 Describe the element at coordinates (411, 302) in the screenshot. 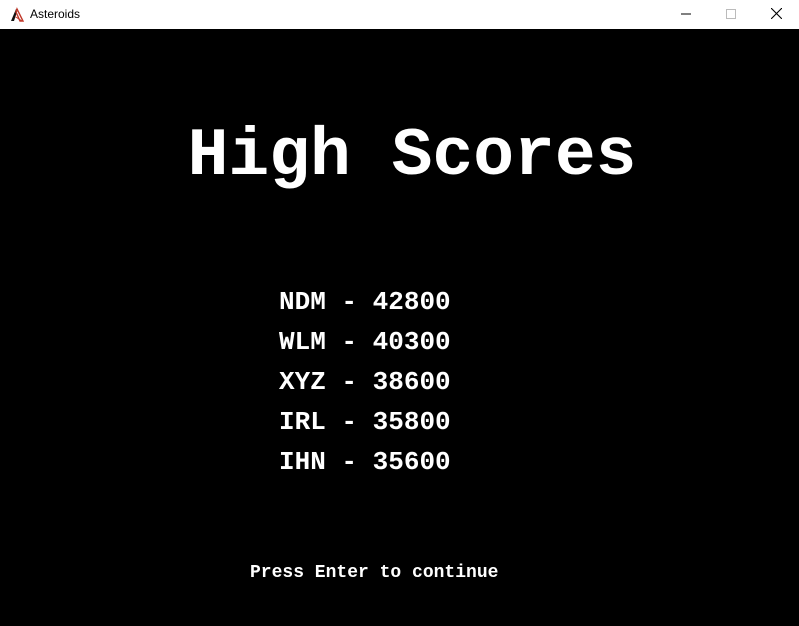

I see `score-value: 42800` at that location.